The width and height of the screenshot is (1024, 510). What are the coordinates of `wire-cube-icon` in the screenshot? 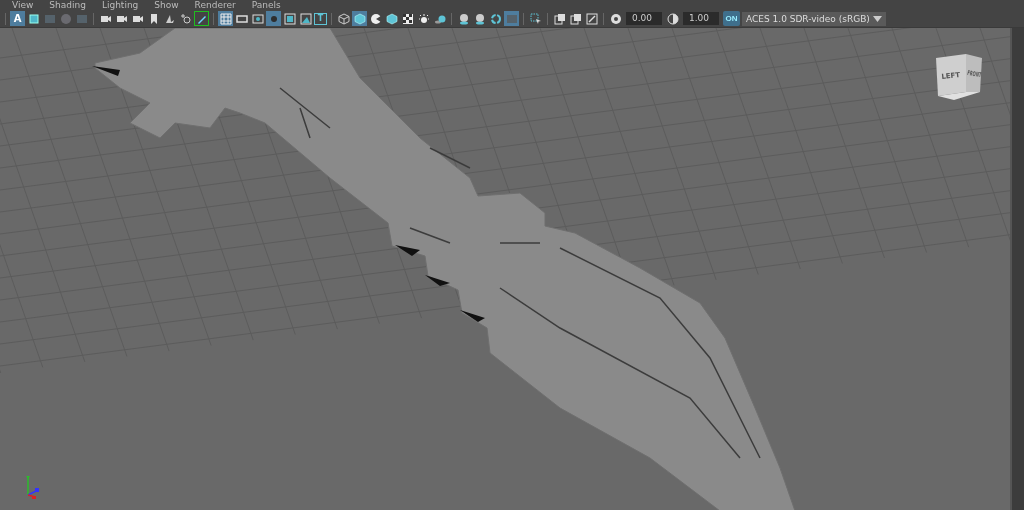 It's located at (343, 18).